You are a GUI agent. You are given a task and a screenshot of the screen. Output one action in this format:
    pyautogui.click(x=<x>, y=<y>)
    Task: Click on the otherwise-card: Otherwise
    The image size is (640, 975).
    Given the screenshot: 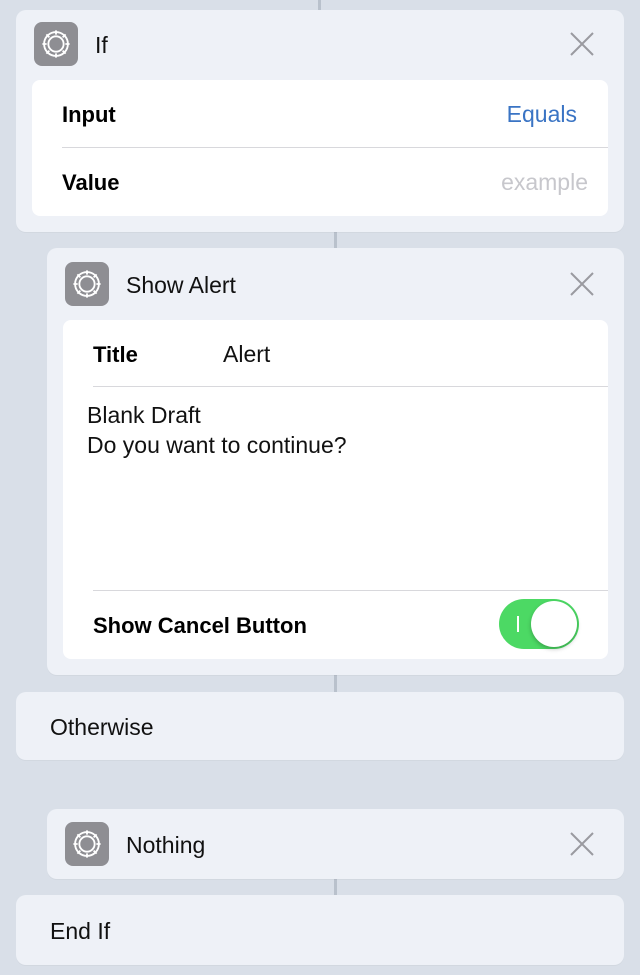 What is the action you would take?
    pyautogui.click(x=320, y=726)
    